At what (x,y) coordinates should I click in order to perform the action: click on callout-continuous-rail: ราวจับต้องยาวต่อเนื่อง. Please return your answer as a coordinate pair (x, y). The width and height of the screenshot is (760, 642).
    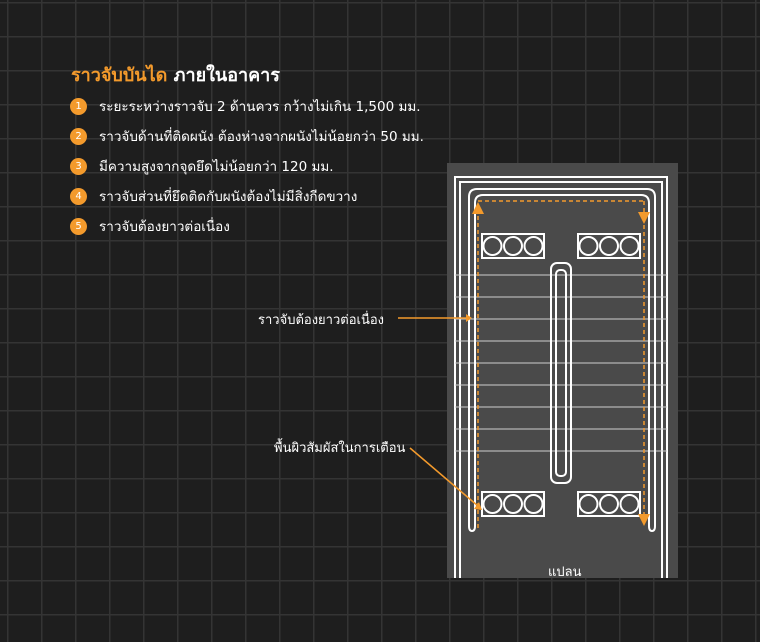
    Looking at the image, I should click on (321, 320).